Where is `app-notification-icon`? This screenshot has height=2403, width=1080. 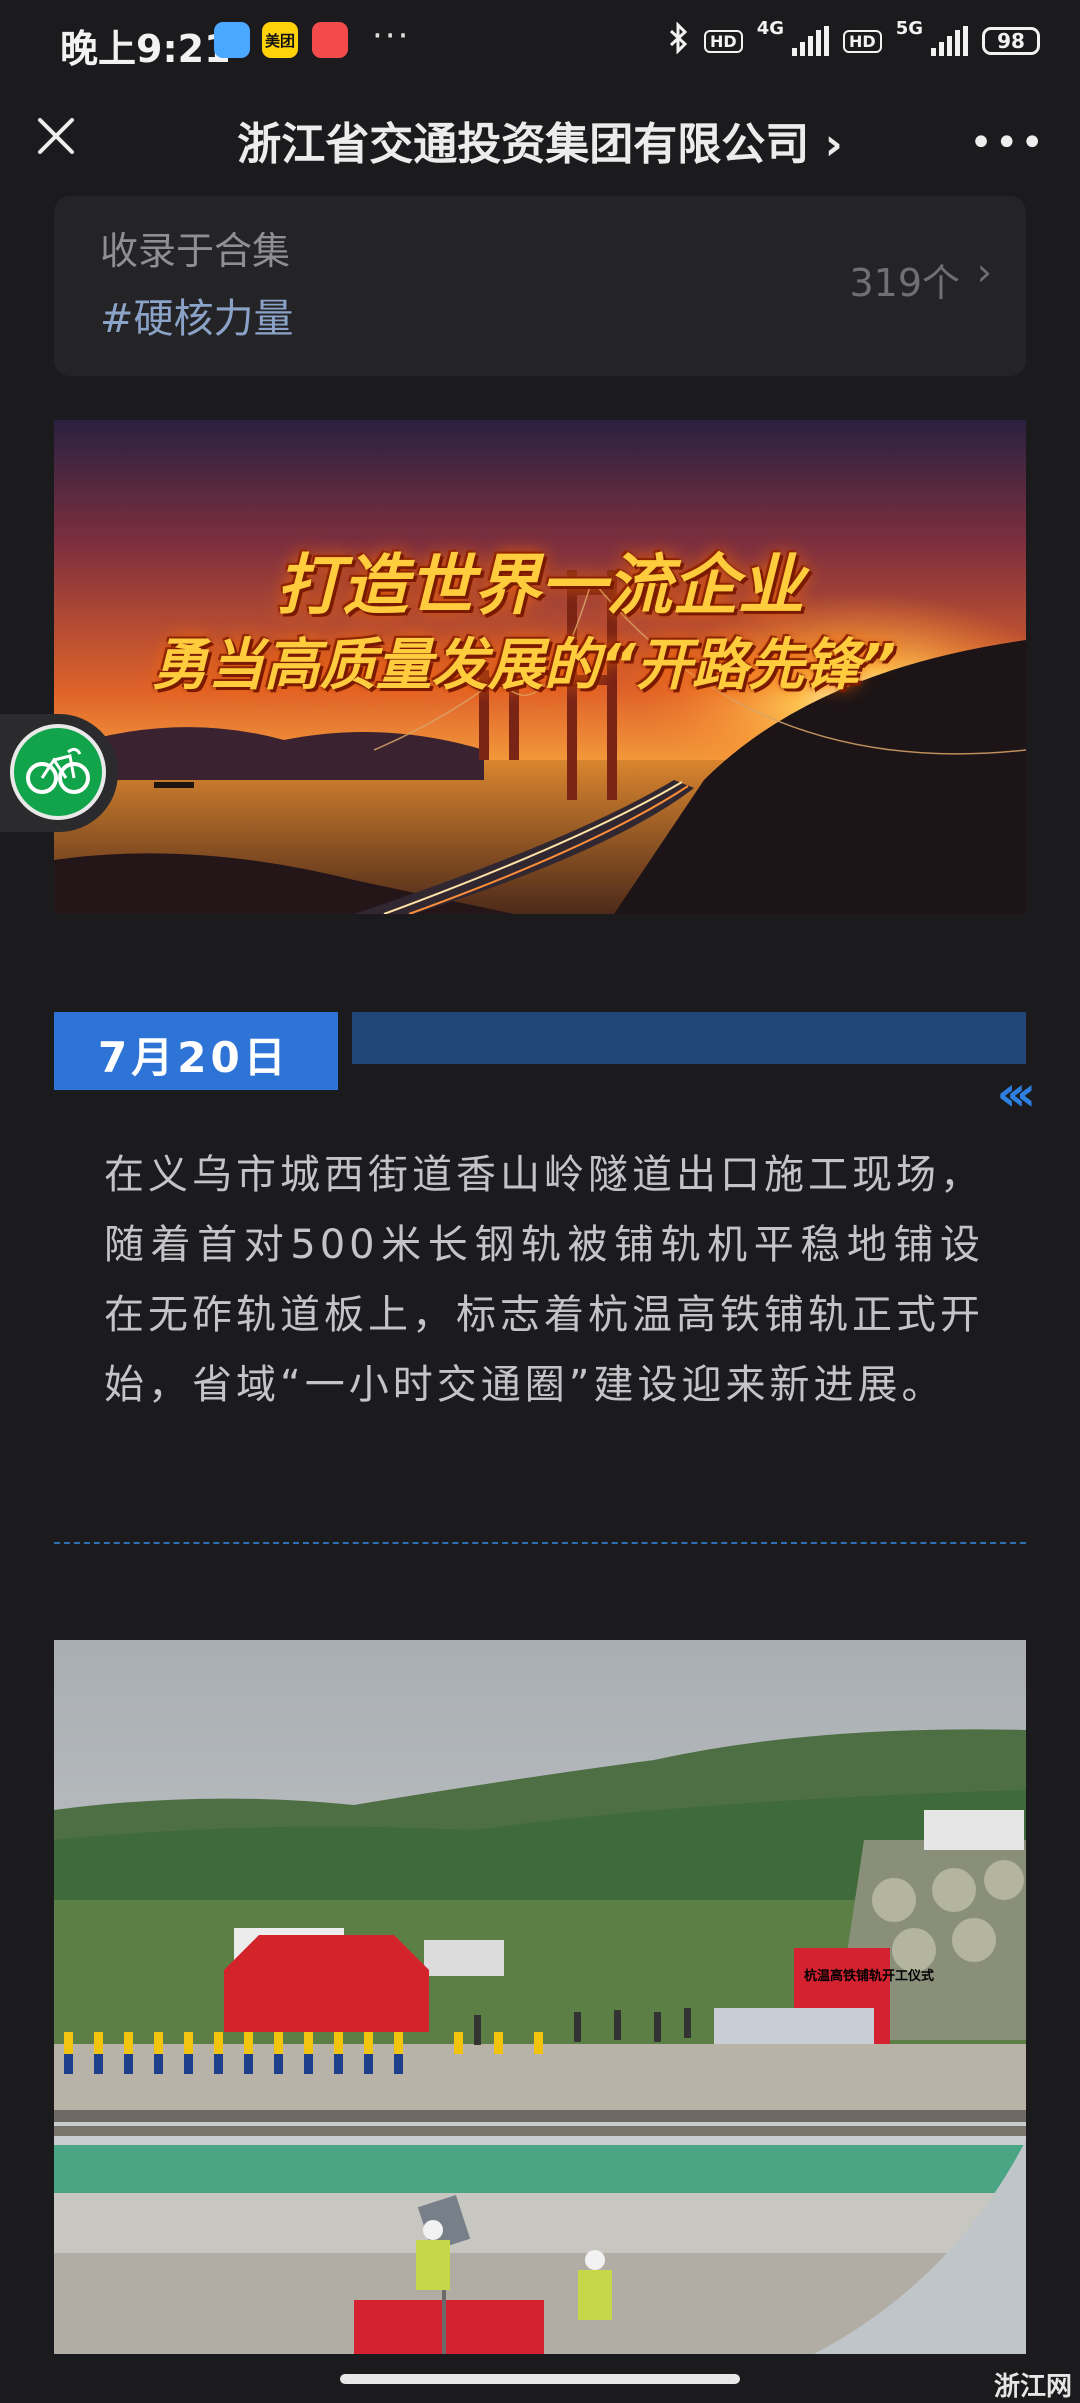
app-notification-icon is located at coordinates (232, 40).